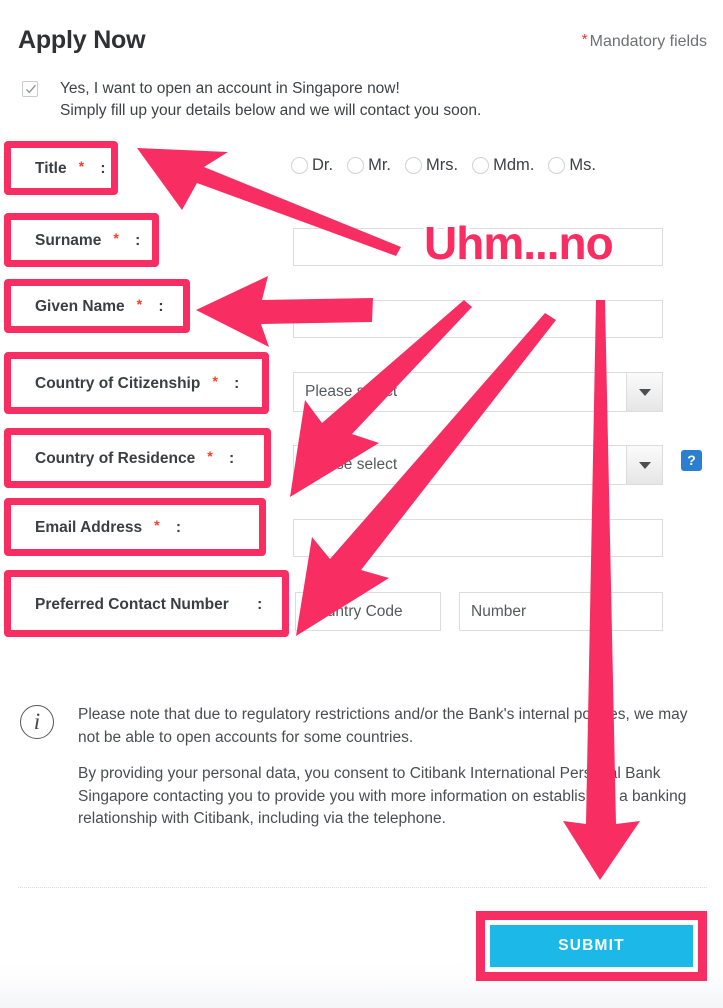 This screenshot has width=723, height=1008. What do you see at coordinates (149, 604) in the screenshot?
I see `label-preferred-contact-number: Preferred Contact Number :` at bounding box center [149, 604].